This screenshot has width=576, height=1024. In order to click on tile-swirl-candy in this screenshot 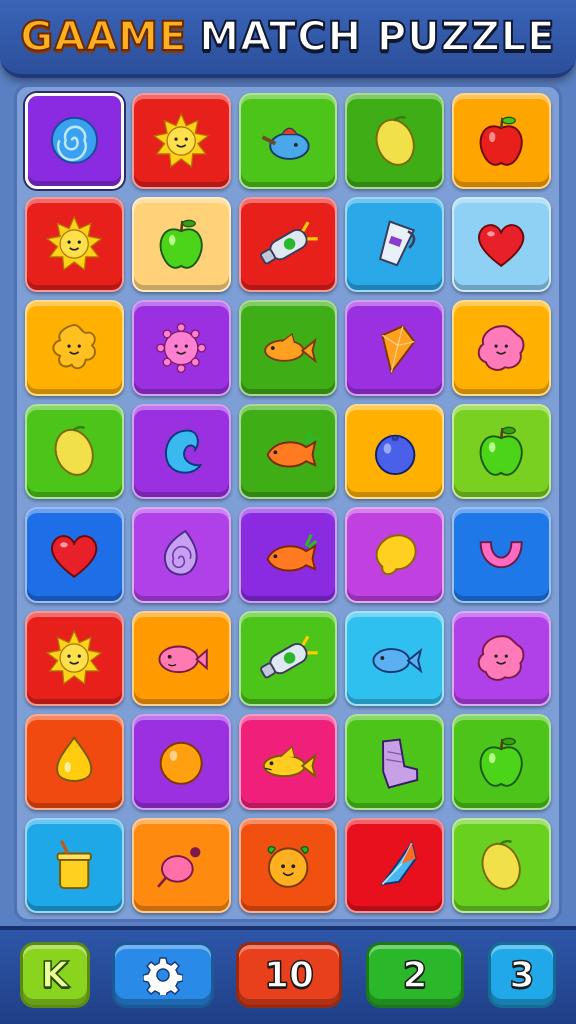, I will do `click(74, 141)`.